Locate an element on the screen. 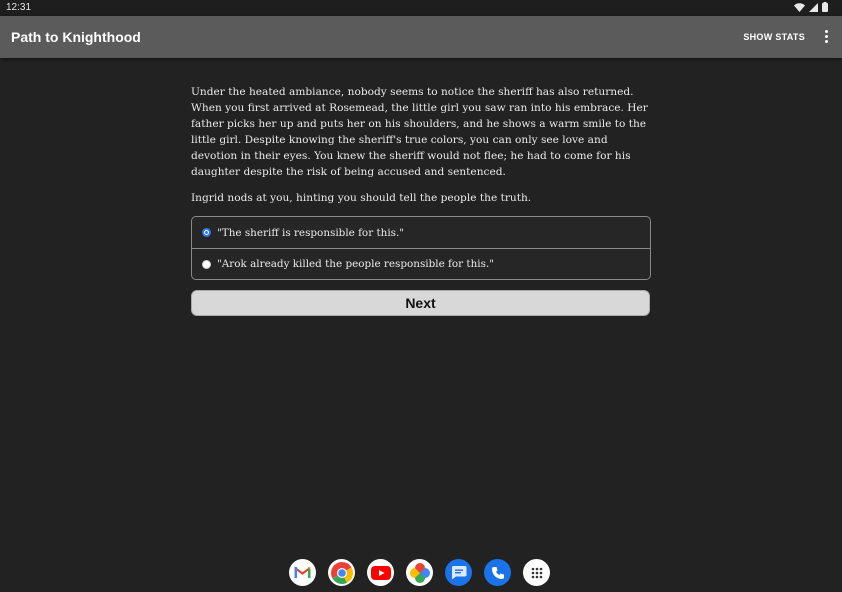 This screenshot has height=592, width=842. youtube-icon is located at coordinates (380, 572).